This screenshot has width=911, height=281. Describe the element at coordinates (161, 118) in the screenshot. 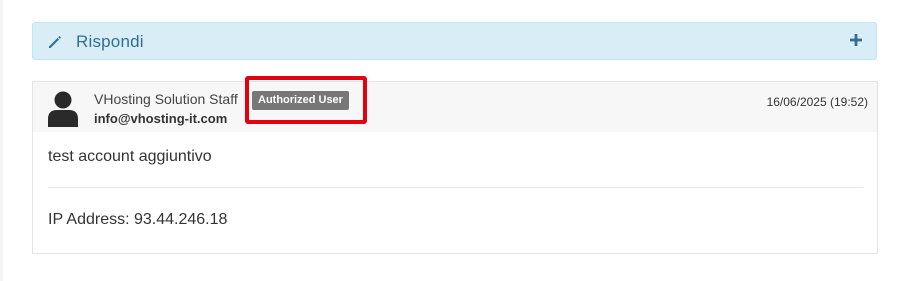

I see `sender-email: info@vhosting-it.com` at that location.